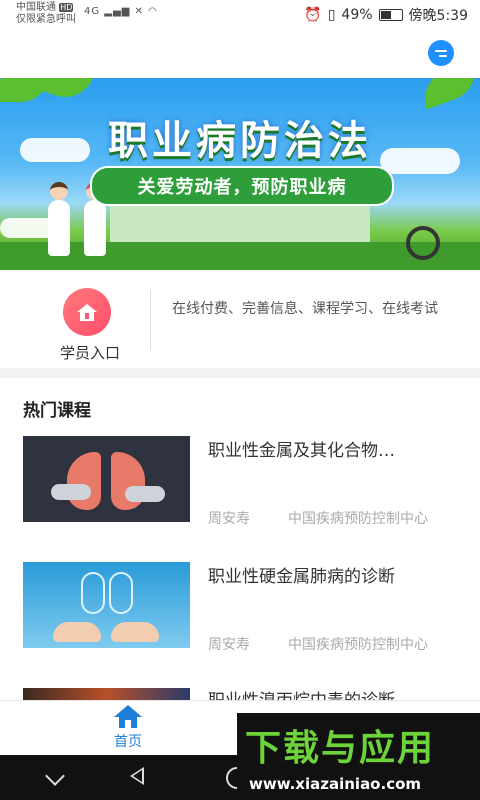 The image size is (480, 800). What do you see at coordinates (95, 219) in the screenshot?
I see `nurse-figure` at bounding box center [95, 219].